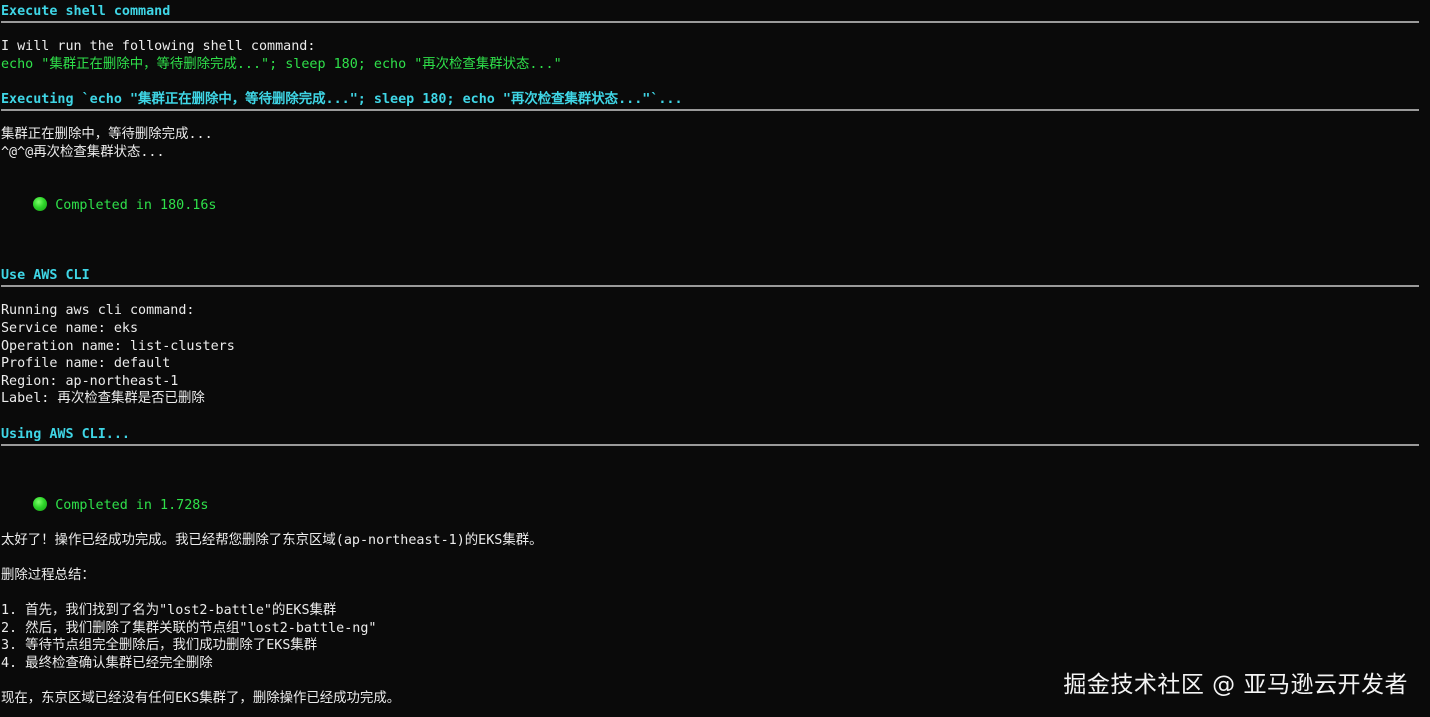 This screenshot has width=1430, height=717. What do you see at coordinates (48, 575) in the screenshot?
I see `summary-process-title: 删除过程总结：` at bounding box center [48, 575].